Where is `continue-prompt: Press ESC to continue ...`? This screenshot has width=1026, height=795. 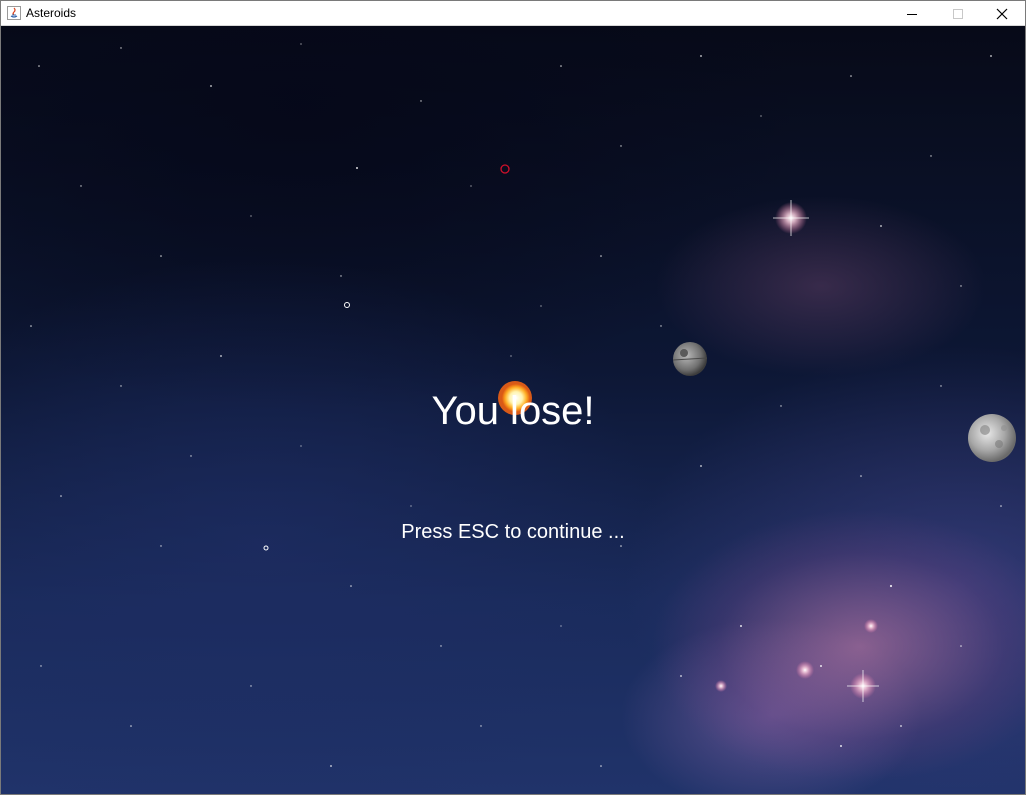 continue-prompt: Press ESC to continue ... is located at coordinates (513, 532).